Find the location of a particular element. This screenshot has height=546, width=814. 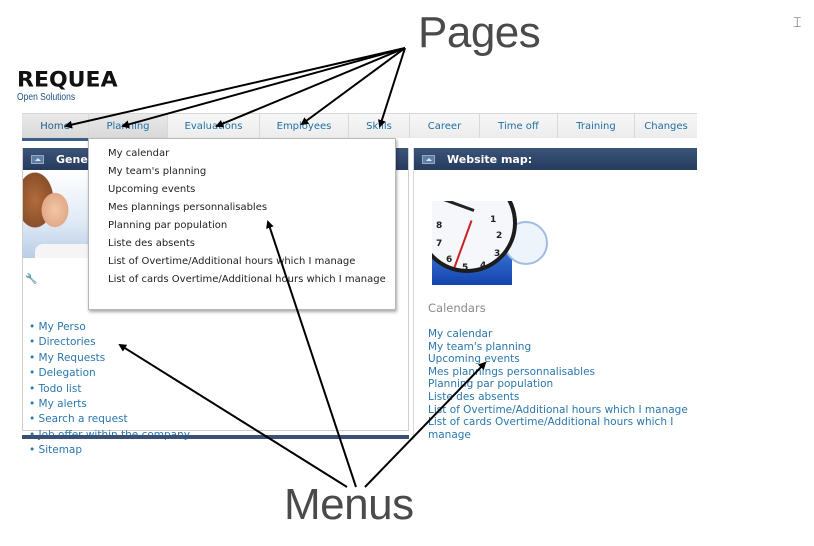

calendars-section-title: Calendars is located at coordinates (457, 308).